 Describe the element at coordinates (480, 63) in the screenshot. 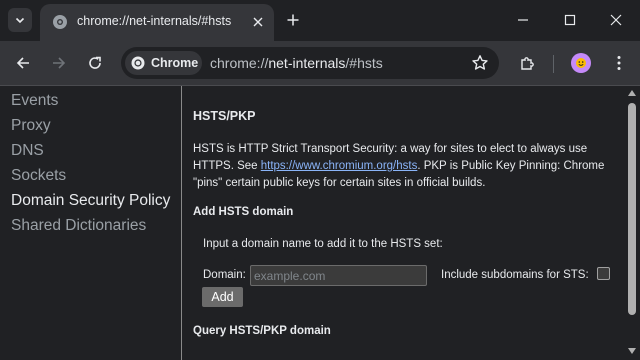

I see `star-icon` at that location.